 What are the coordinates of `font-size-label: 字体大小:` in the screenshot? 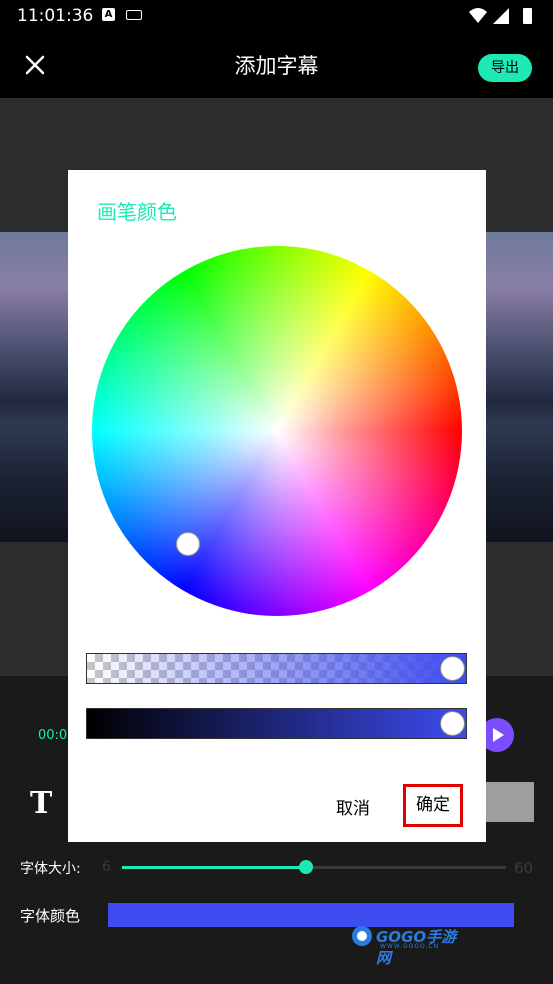 It's located at (50, 869).